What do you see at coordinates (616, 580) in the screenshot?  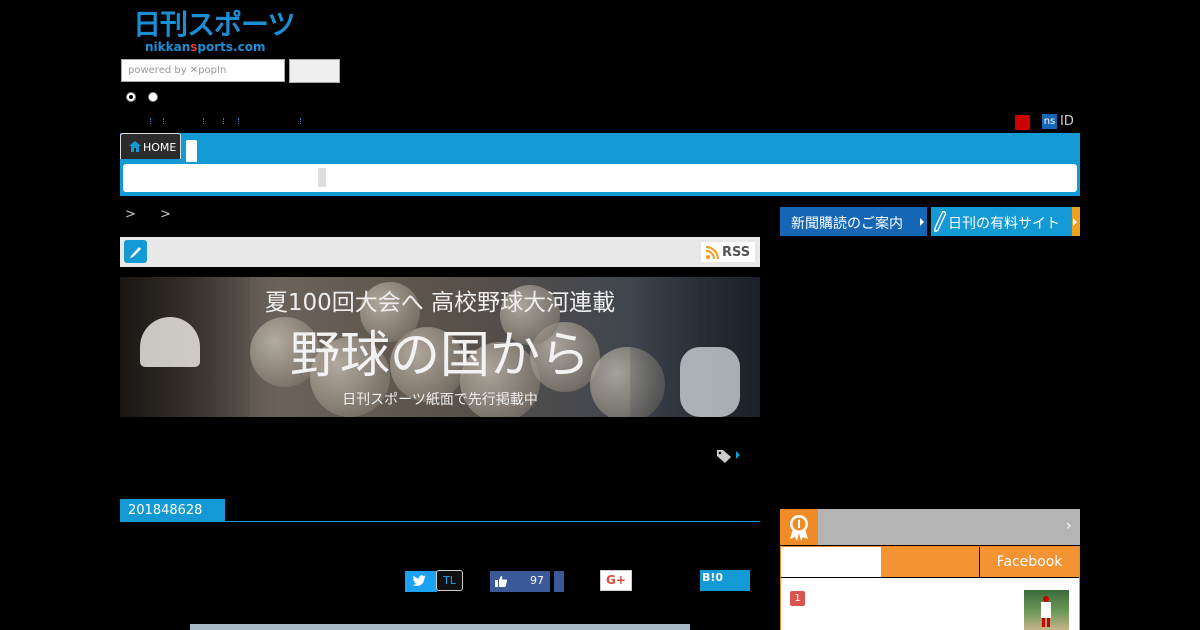 I see `google-plus-button: G+` at bounding box center [616, 580].